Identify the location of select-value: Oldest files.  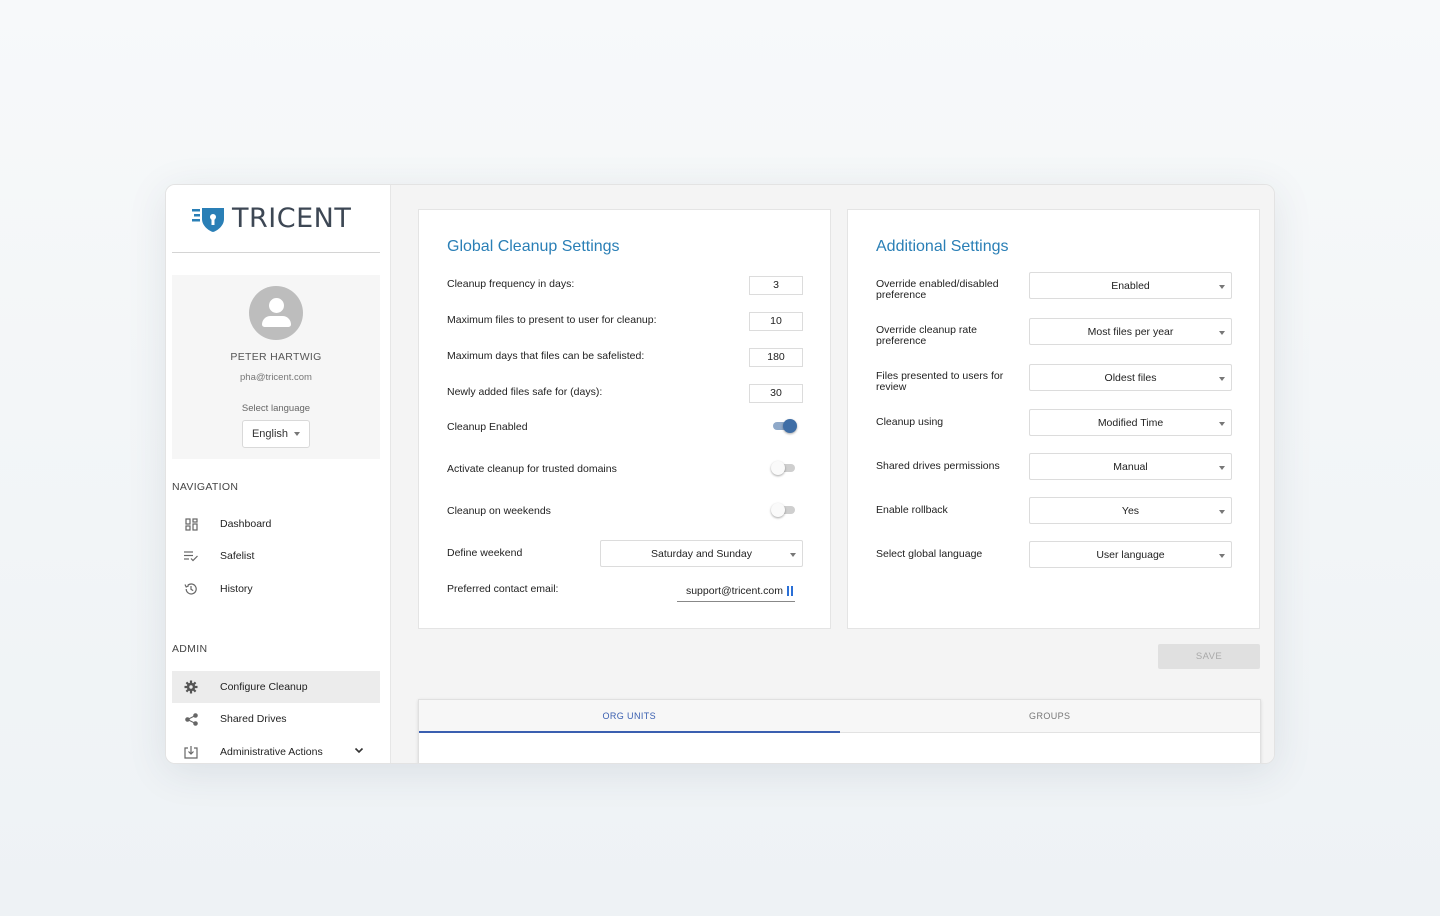
(1130, 377).